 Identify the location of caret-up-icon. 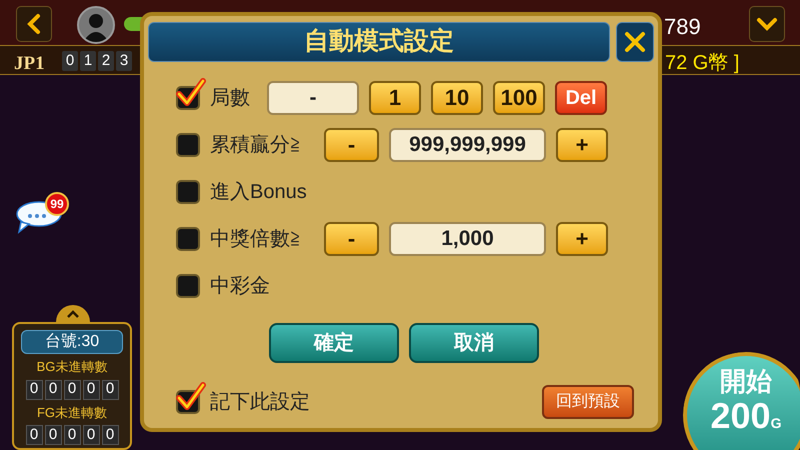
(73, 314).